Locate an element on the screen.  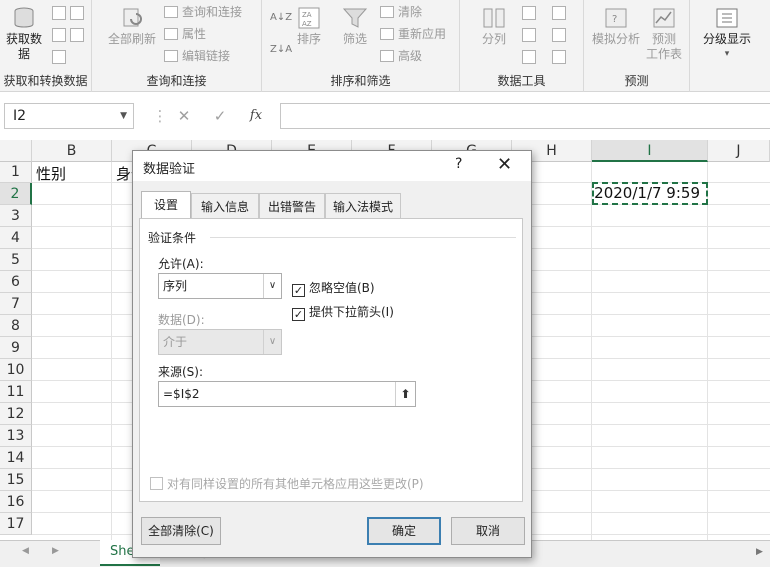
cancel-button: 取消 is located at coordinates (488, 531).